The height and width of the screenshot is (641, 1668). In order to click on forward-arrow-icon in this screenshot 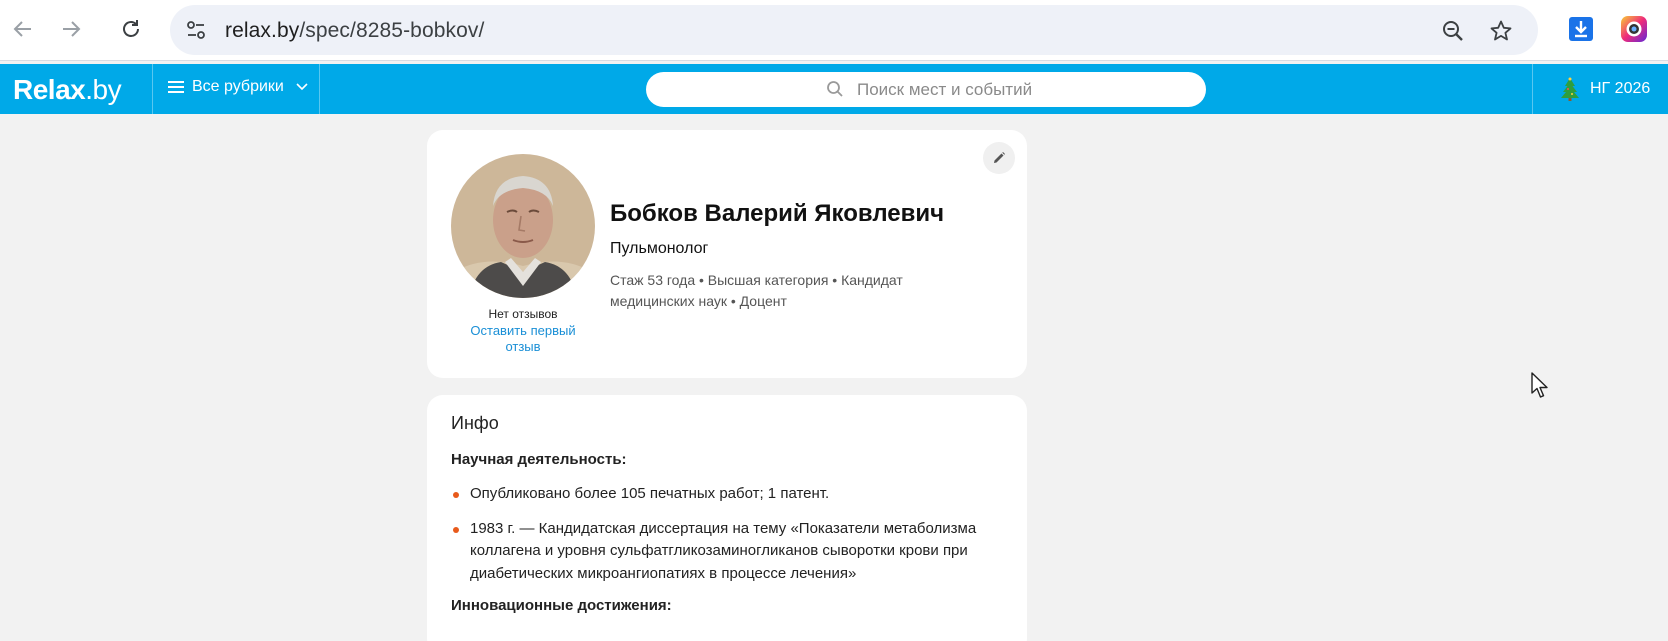, I will do `click(72, 29)`.